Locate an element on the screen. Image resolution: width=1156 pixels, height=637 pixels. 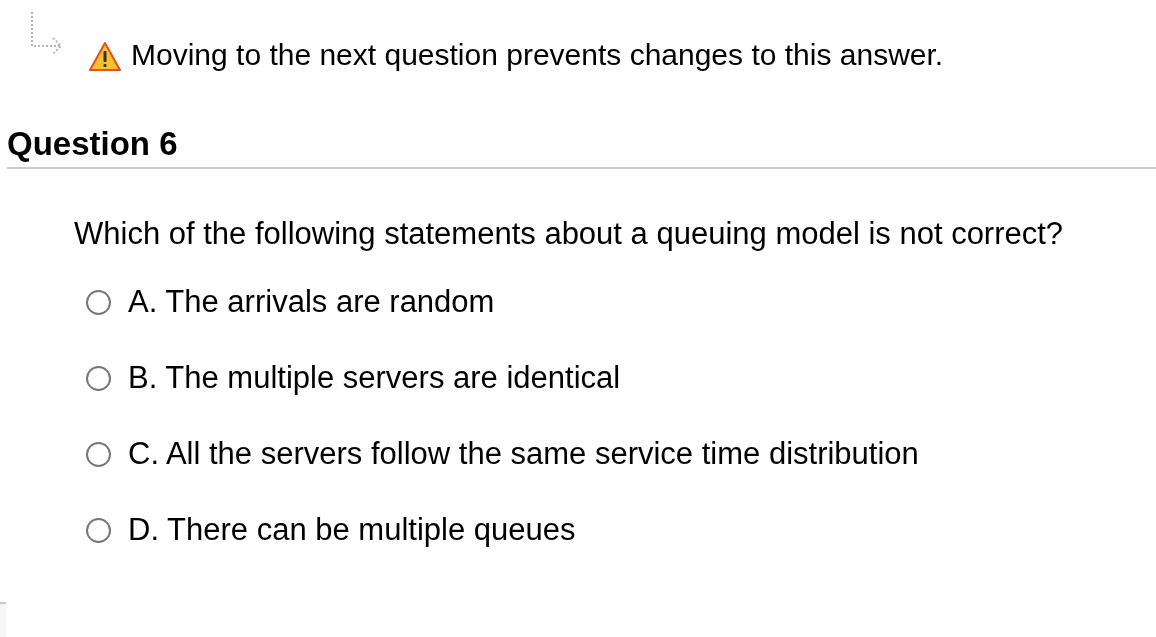
question-title: Question 6 is located at coordinates (92, 144).